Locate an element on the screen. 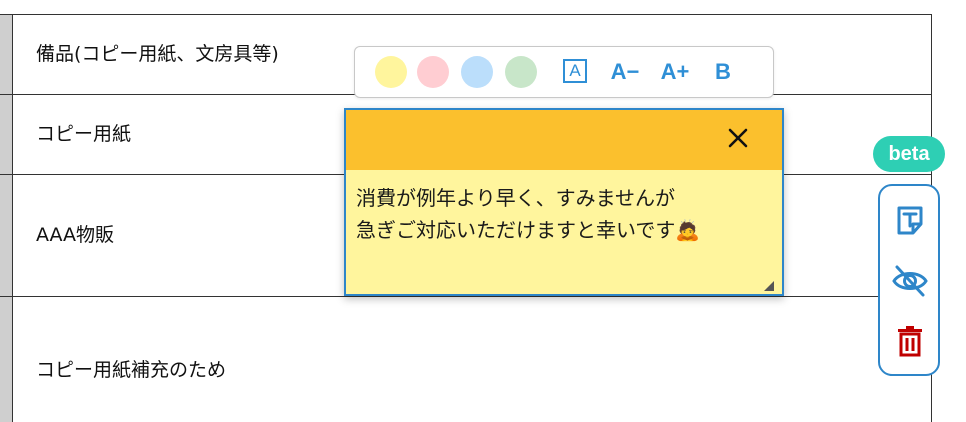 The height and width of the screenshot is (422, 966). text-style-button: A is located at coordinates (575, 71).